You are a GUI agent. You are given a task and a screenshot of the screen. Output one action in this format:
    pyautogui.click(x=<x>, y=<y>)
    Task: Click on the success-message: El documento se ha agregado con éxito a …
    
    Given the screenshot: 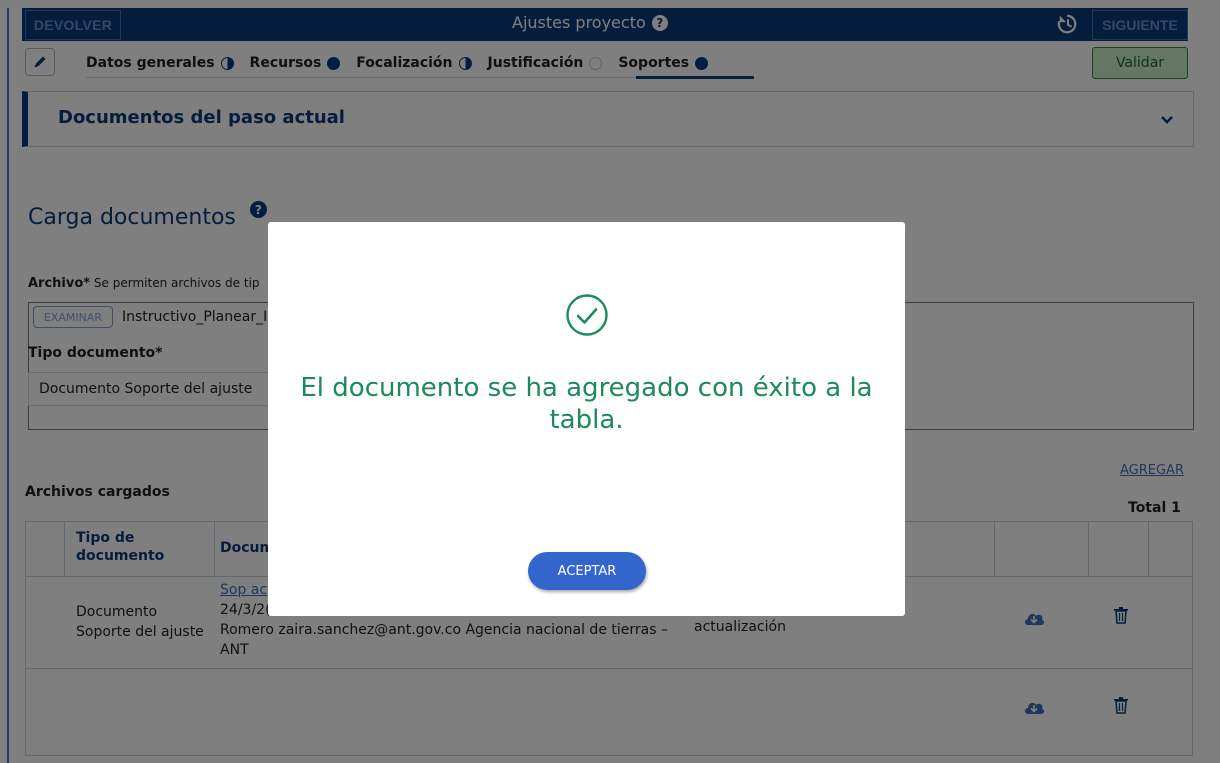 What is the action you would take?
    pyautogui.click(x=586, y=404)
    